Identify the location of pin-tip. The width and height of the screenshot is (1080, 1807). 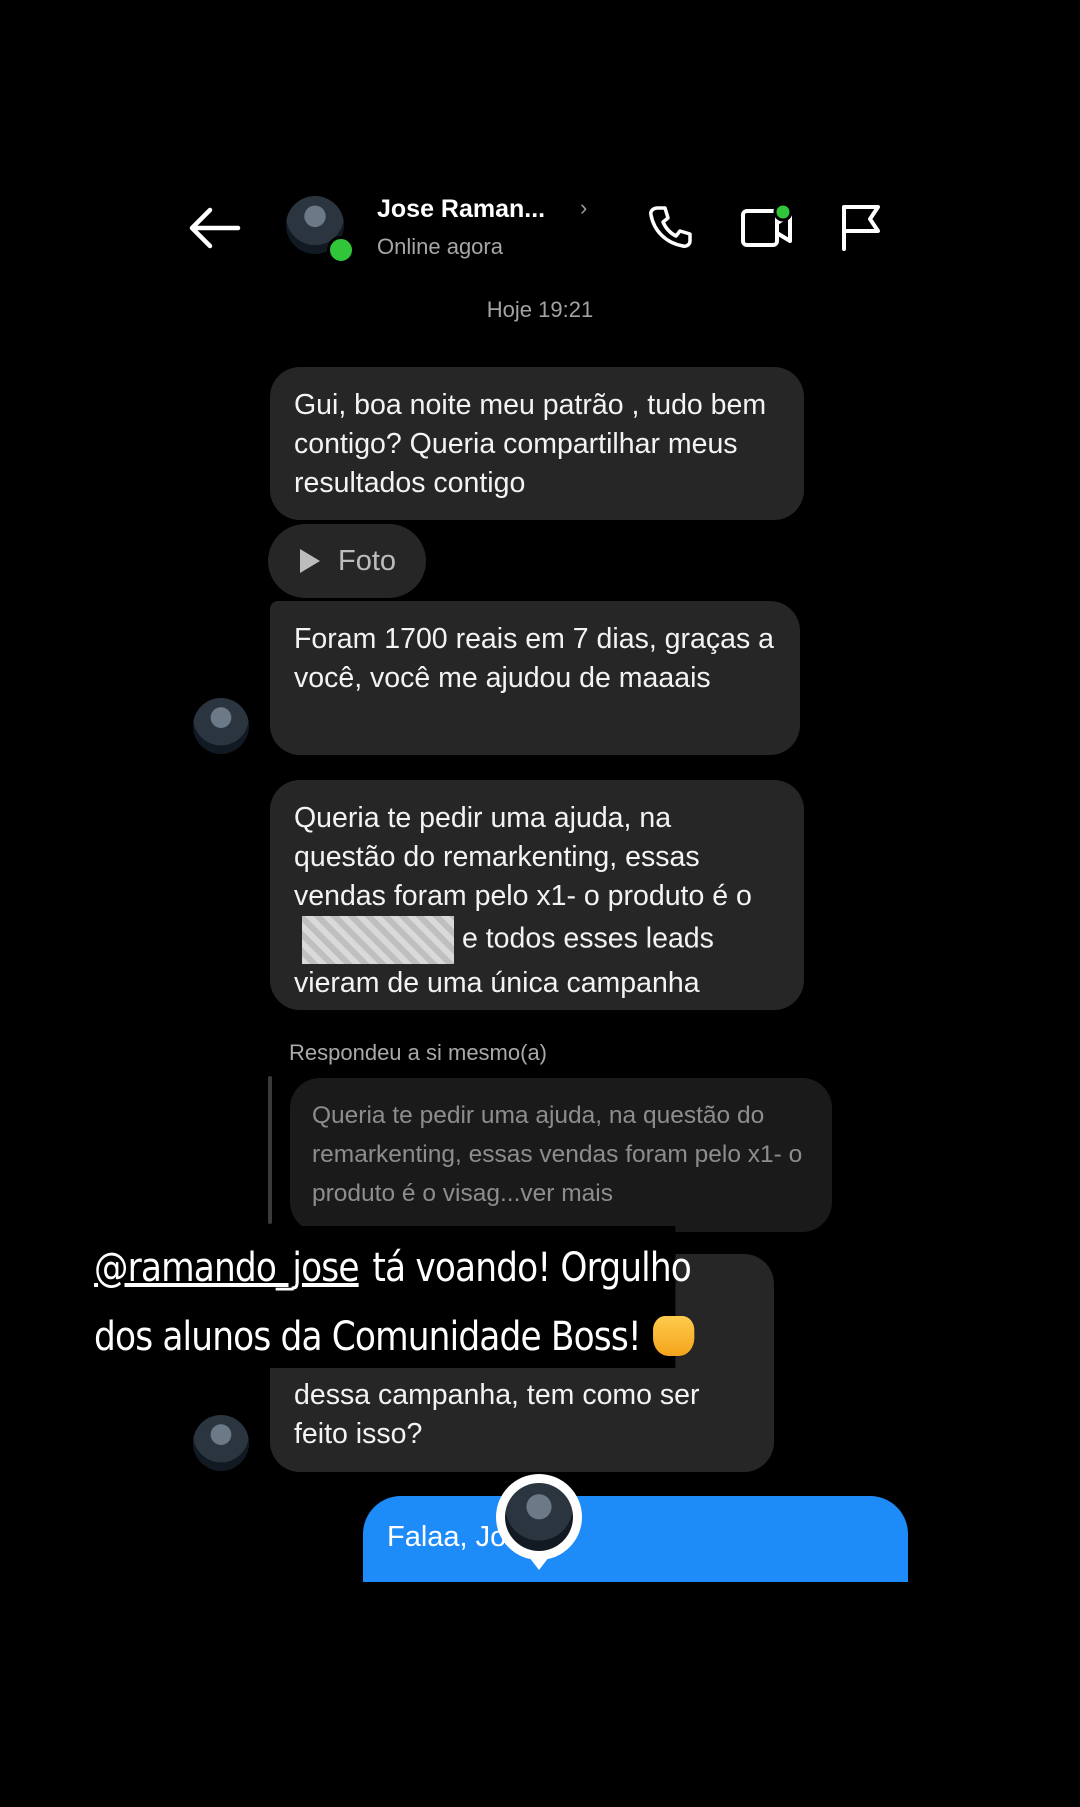
(539, 1559).